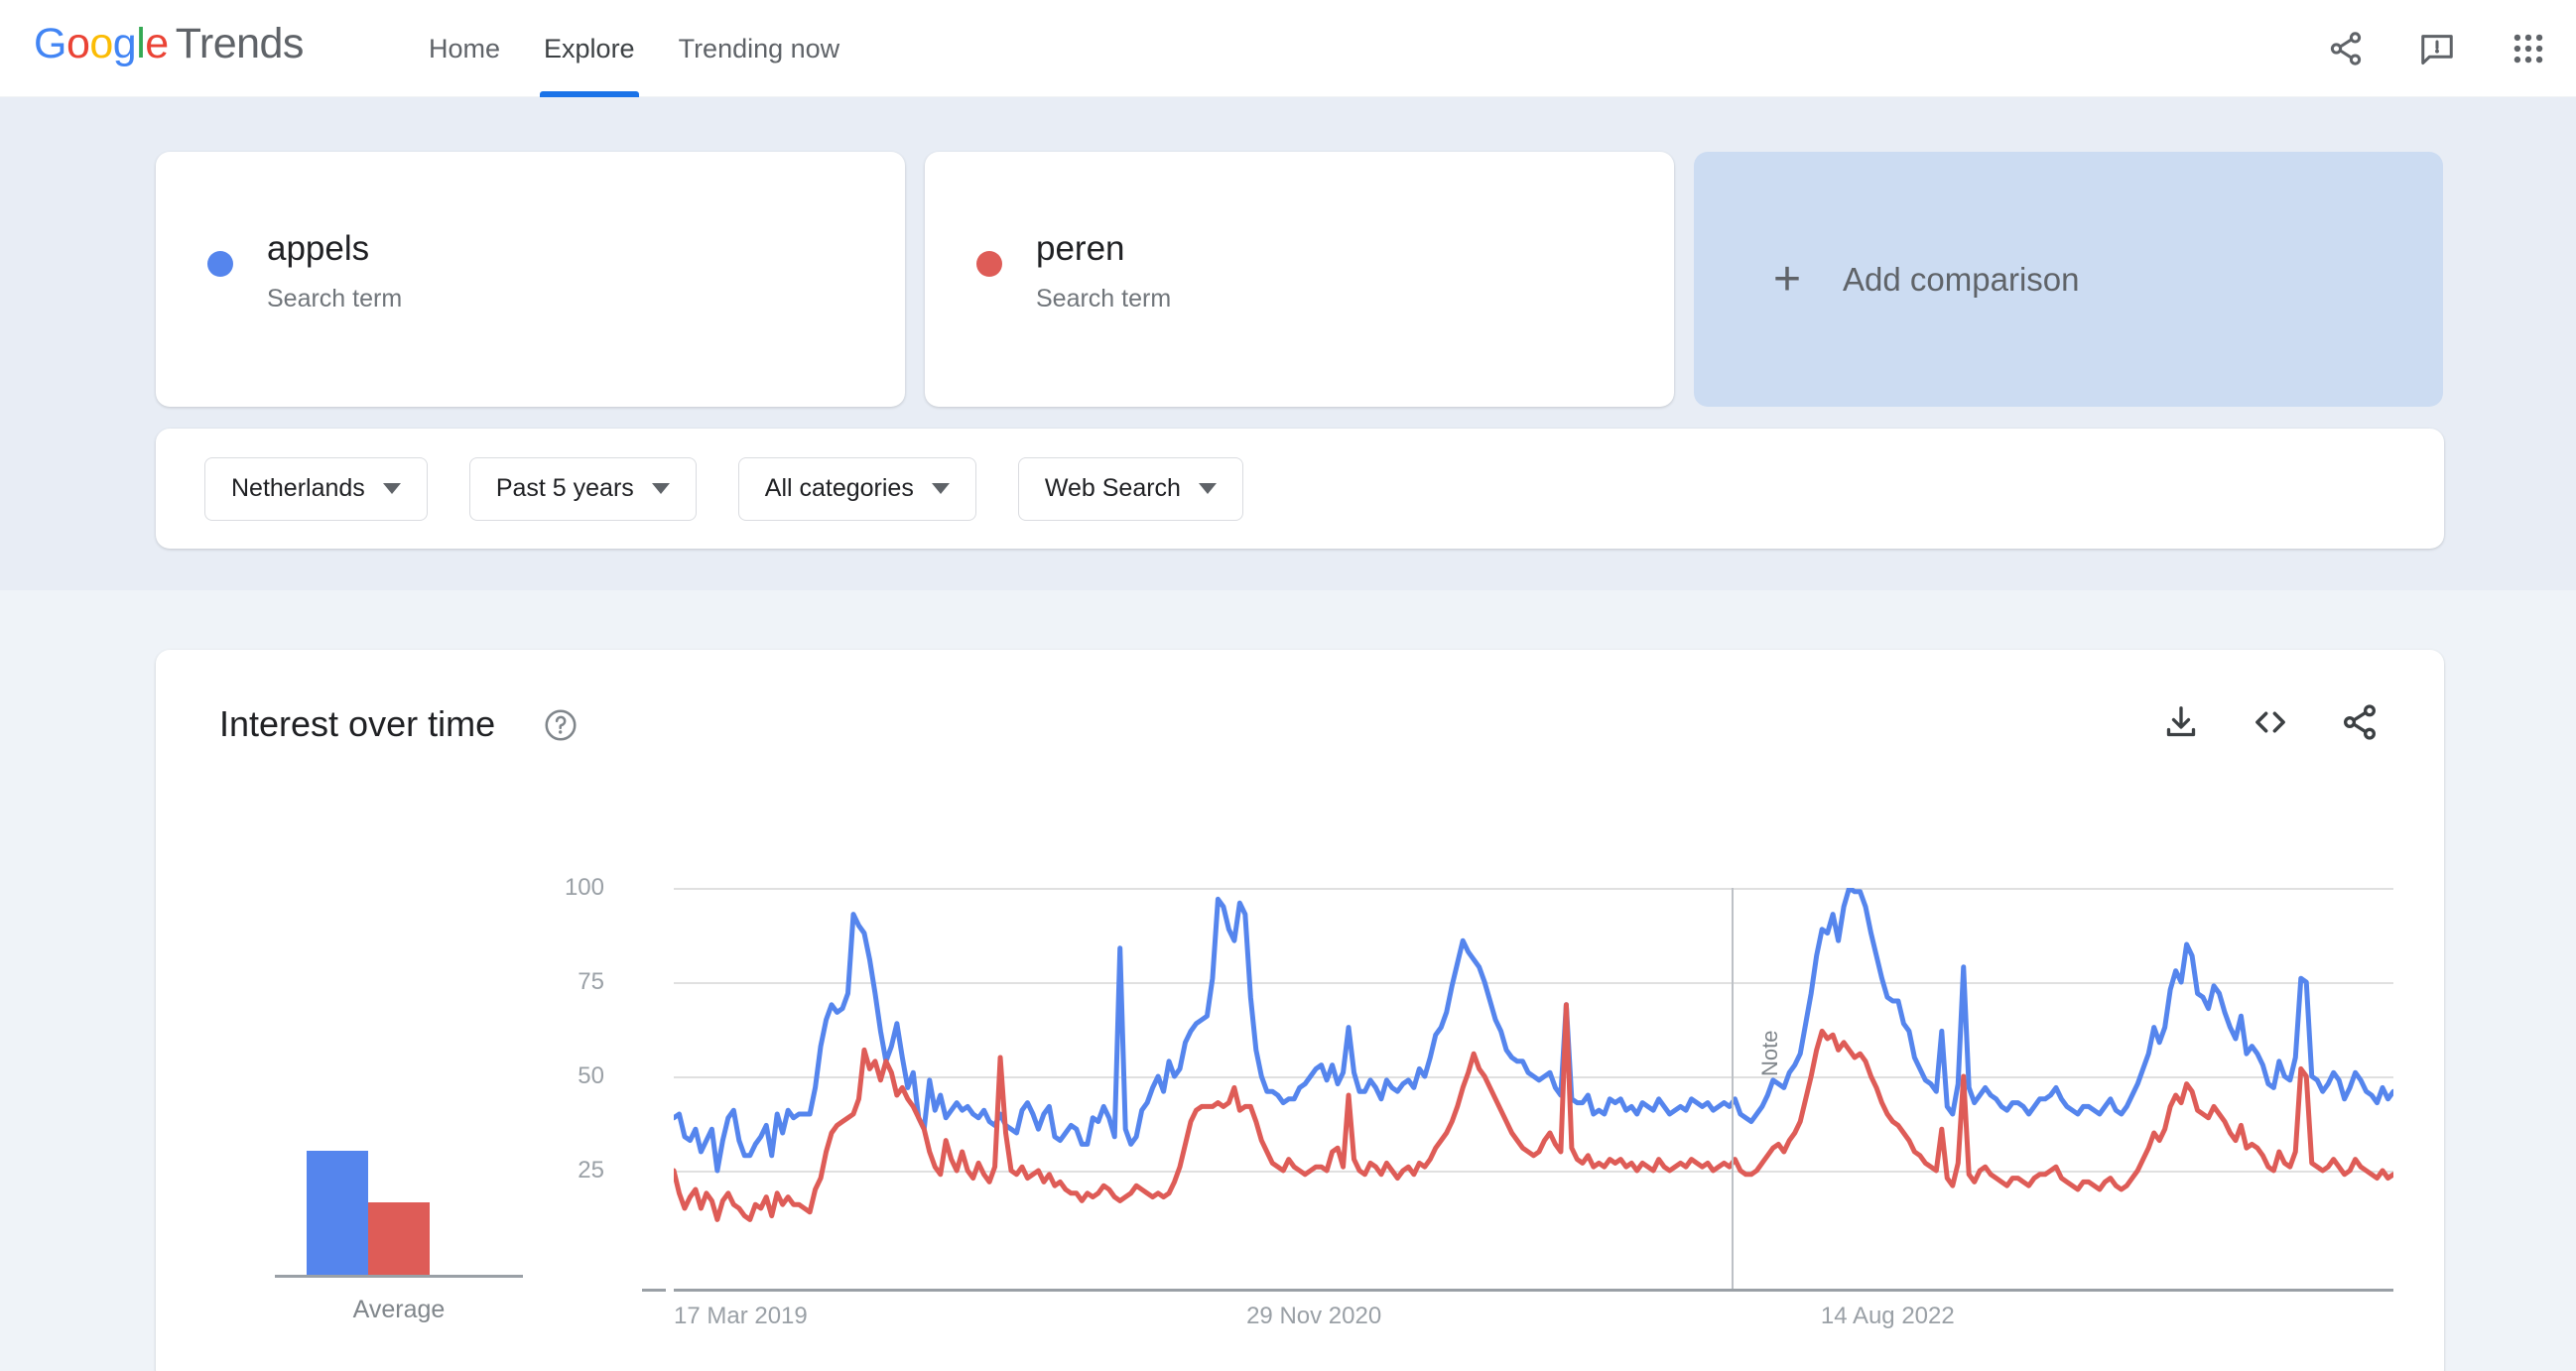 Image resolution: width=2576 pixels, height=1371 pixels. Describe the element at coordinates (1769, 1053) in the screenshot. I see `note-marker-label: Note` at that location.